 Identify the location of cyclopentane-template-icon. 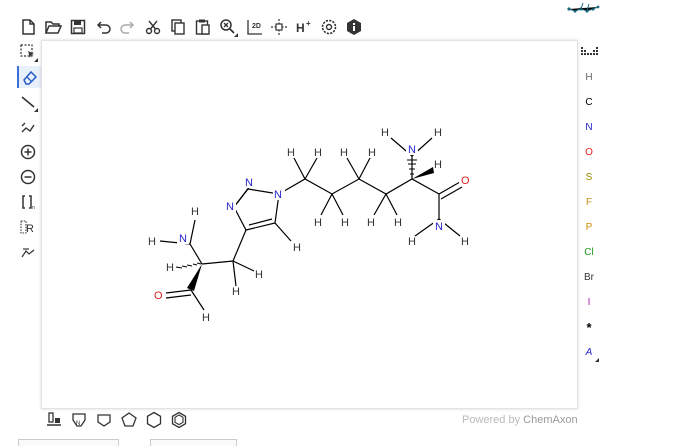
(129, 420).